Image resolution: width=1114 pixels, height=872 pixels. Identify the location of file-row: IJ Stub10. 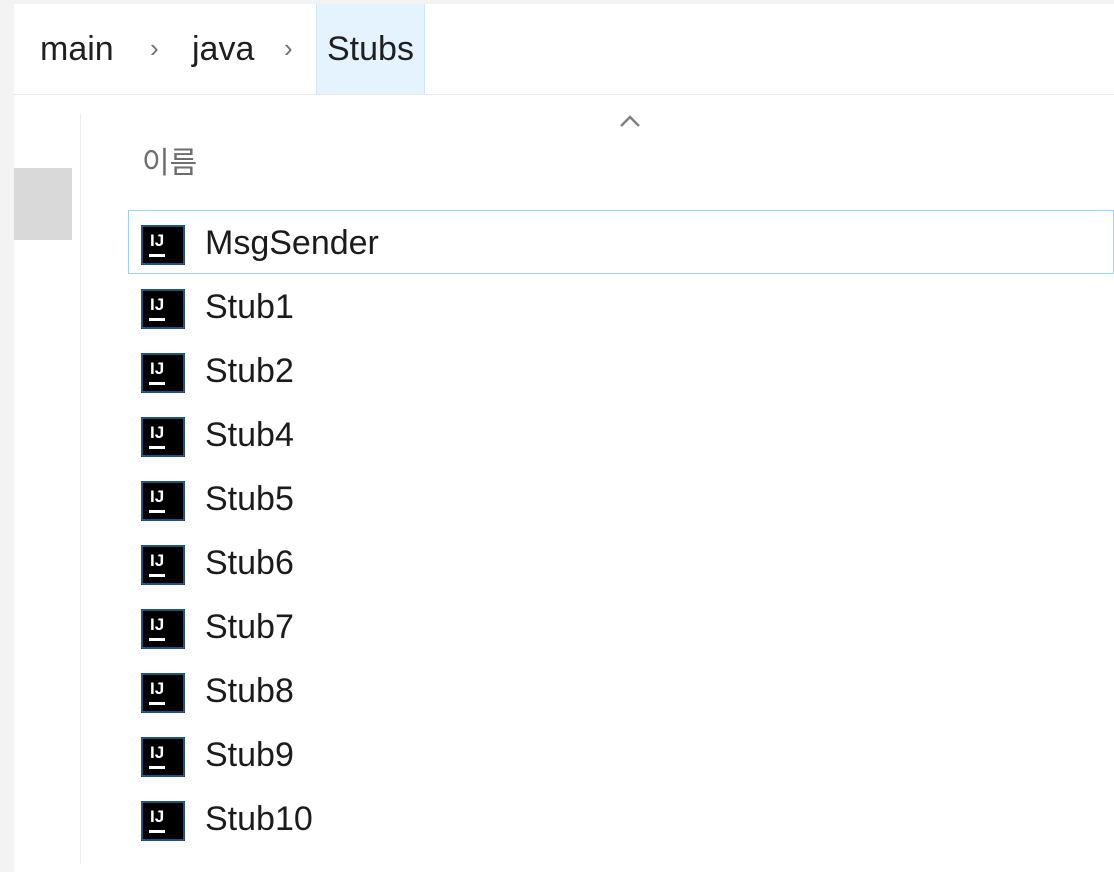
(621, 818).